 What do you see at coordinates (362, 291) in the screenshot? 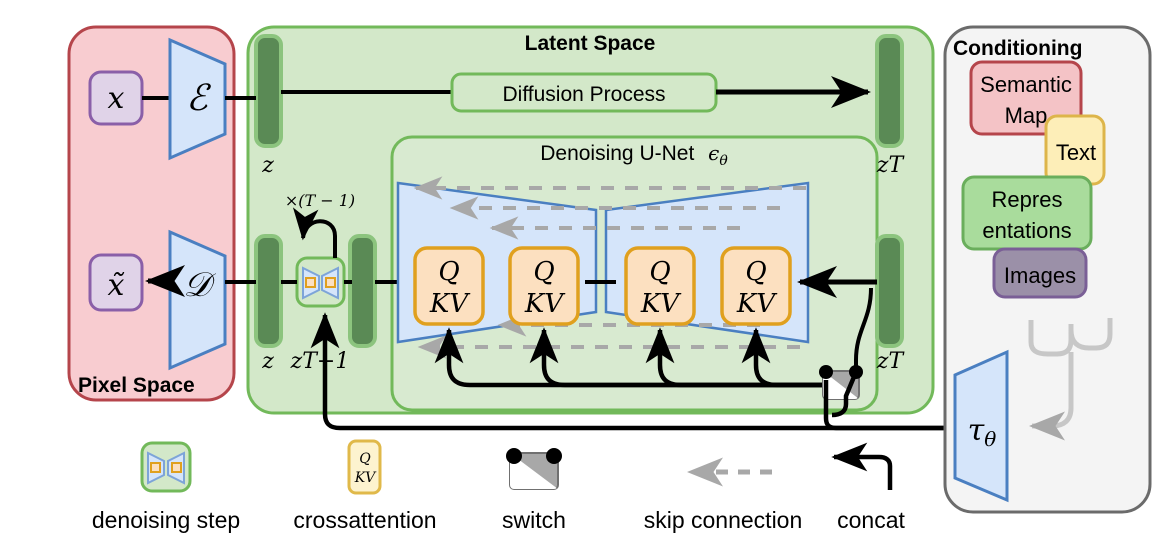
I see `latent-bar-intermediate` at bounding box center [362, 291].